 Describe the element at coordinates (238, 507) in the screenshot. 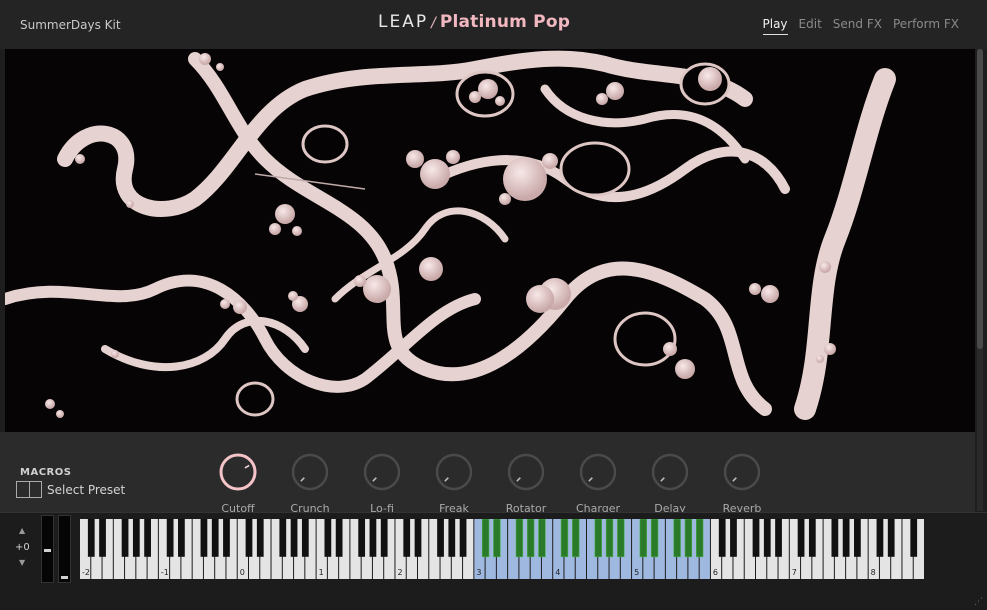

I see `knob-label-cutoff: Cutoff` at that location.